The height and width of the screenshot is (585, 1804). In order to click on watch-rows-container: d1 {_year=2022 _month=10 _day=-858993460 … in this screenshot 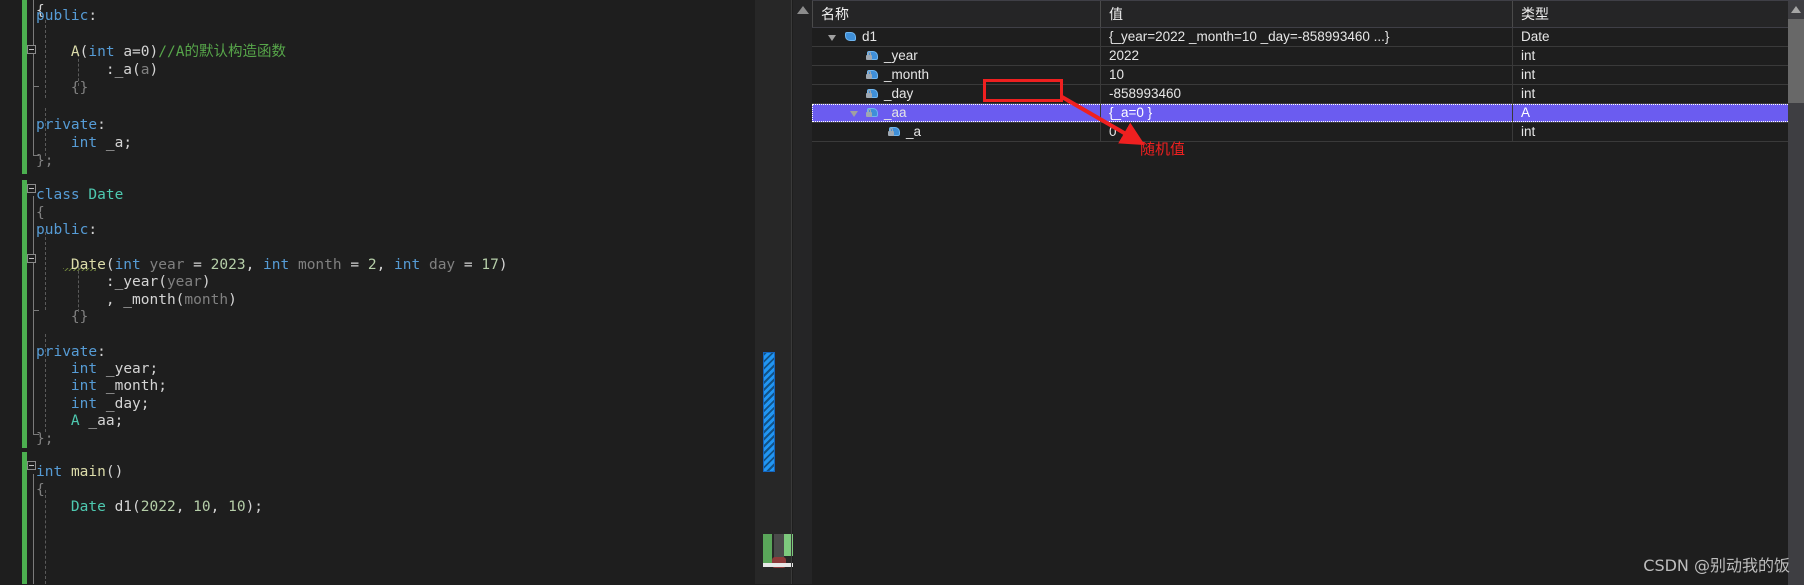, I will do `click(1308, 85)`.